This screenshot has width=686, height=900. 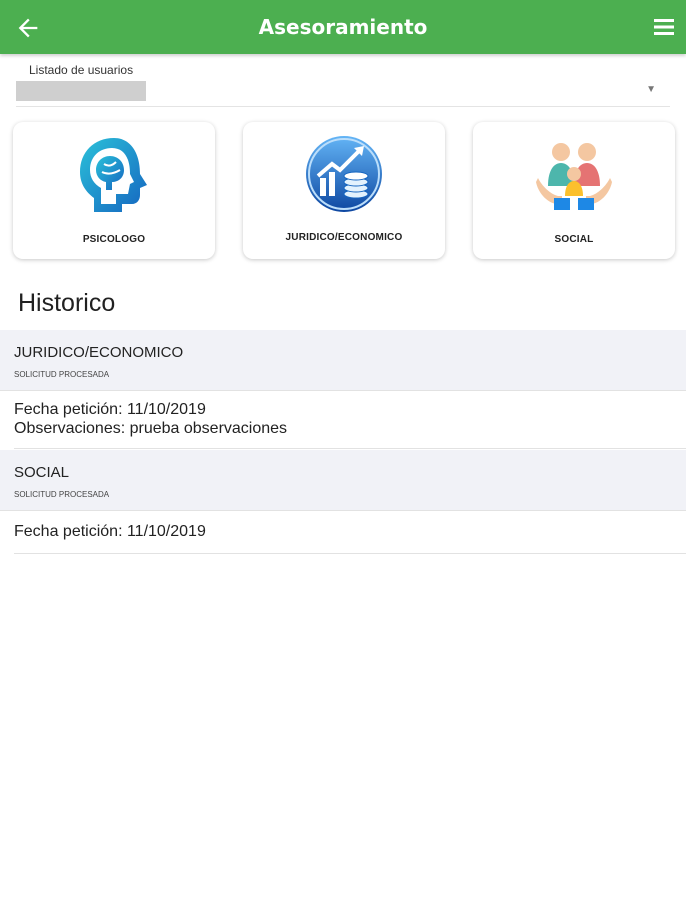 I want to click on history-entry-detail: Fecha petición: 11/10/2019, so click(x=350, y=538).